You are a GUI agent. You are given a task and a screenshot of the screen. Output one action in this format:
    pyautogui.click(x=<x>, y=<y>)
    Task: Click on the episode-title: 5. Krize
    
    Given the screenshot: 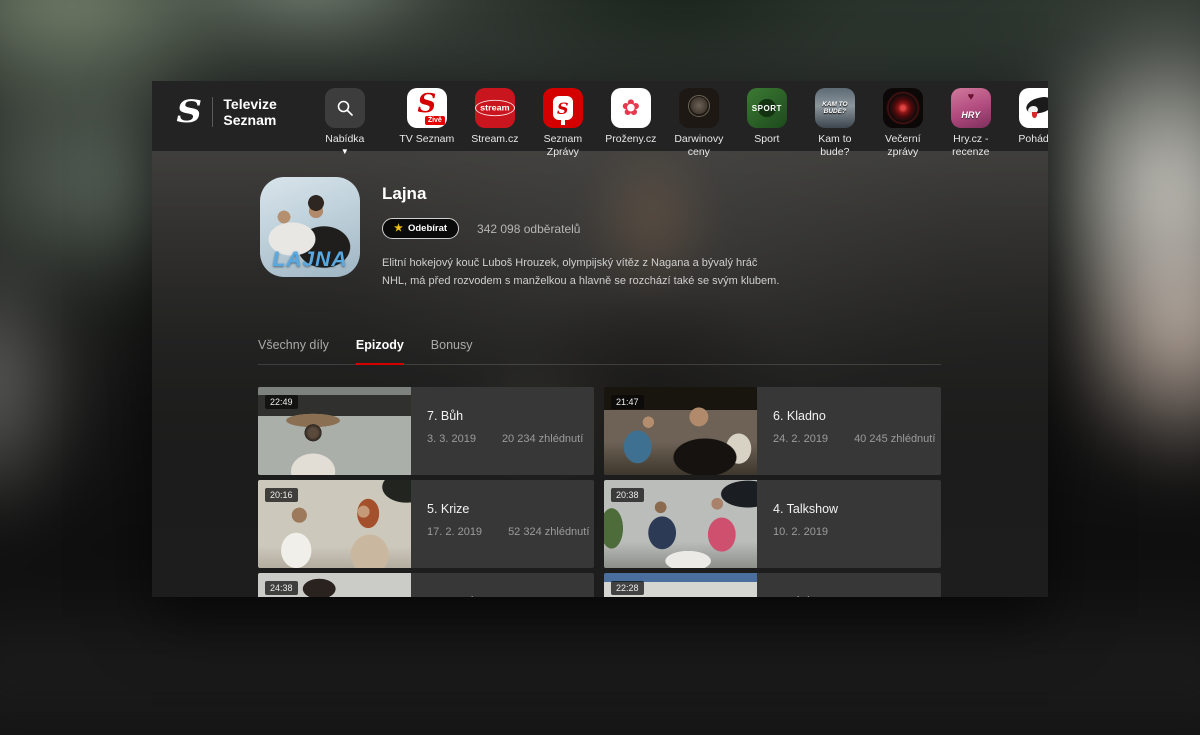 What is the action you would take?
    pyautogui.click(x=448, y=509)
    